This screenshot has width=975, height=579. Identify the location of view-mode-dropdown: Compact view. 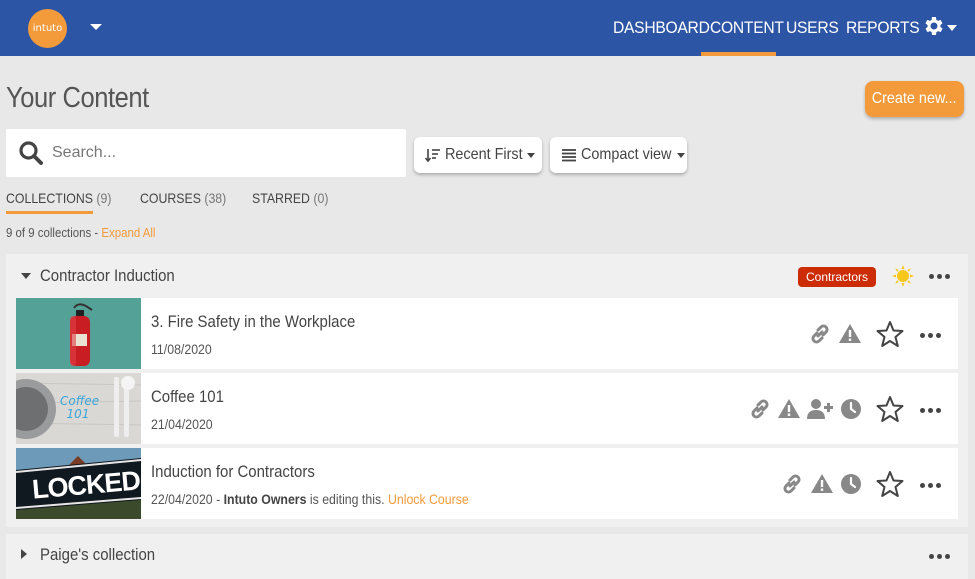
(618, 155).